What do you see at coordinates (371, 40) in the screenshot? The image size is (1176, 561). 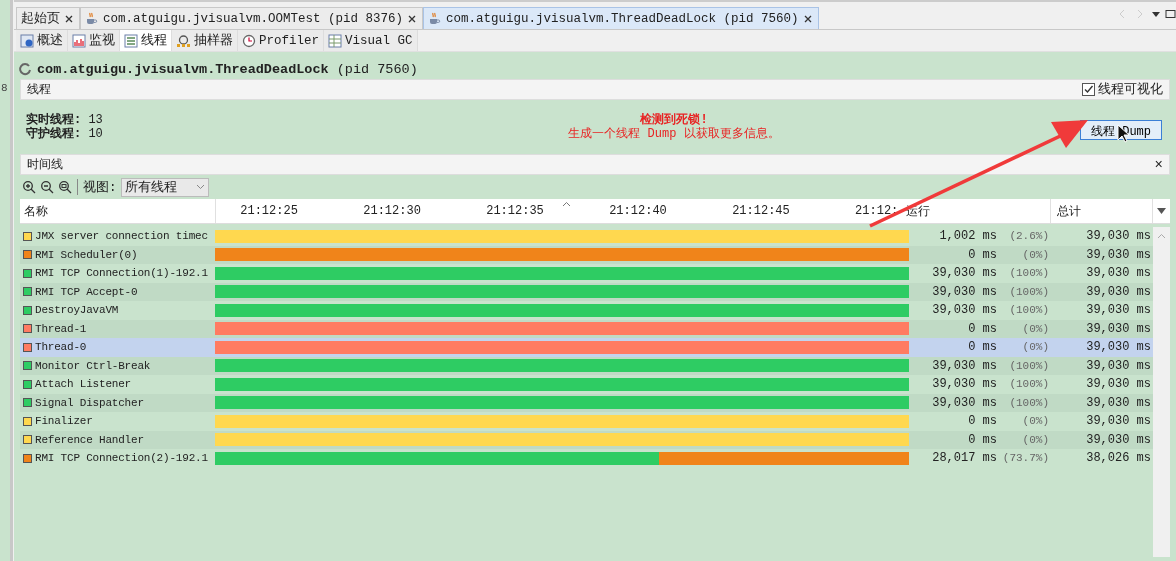 I see `view-tab: Visual GC` at bounding box center [371, 40].